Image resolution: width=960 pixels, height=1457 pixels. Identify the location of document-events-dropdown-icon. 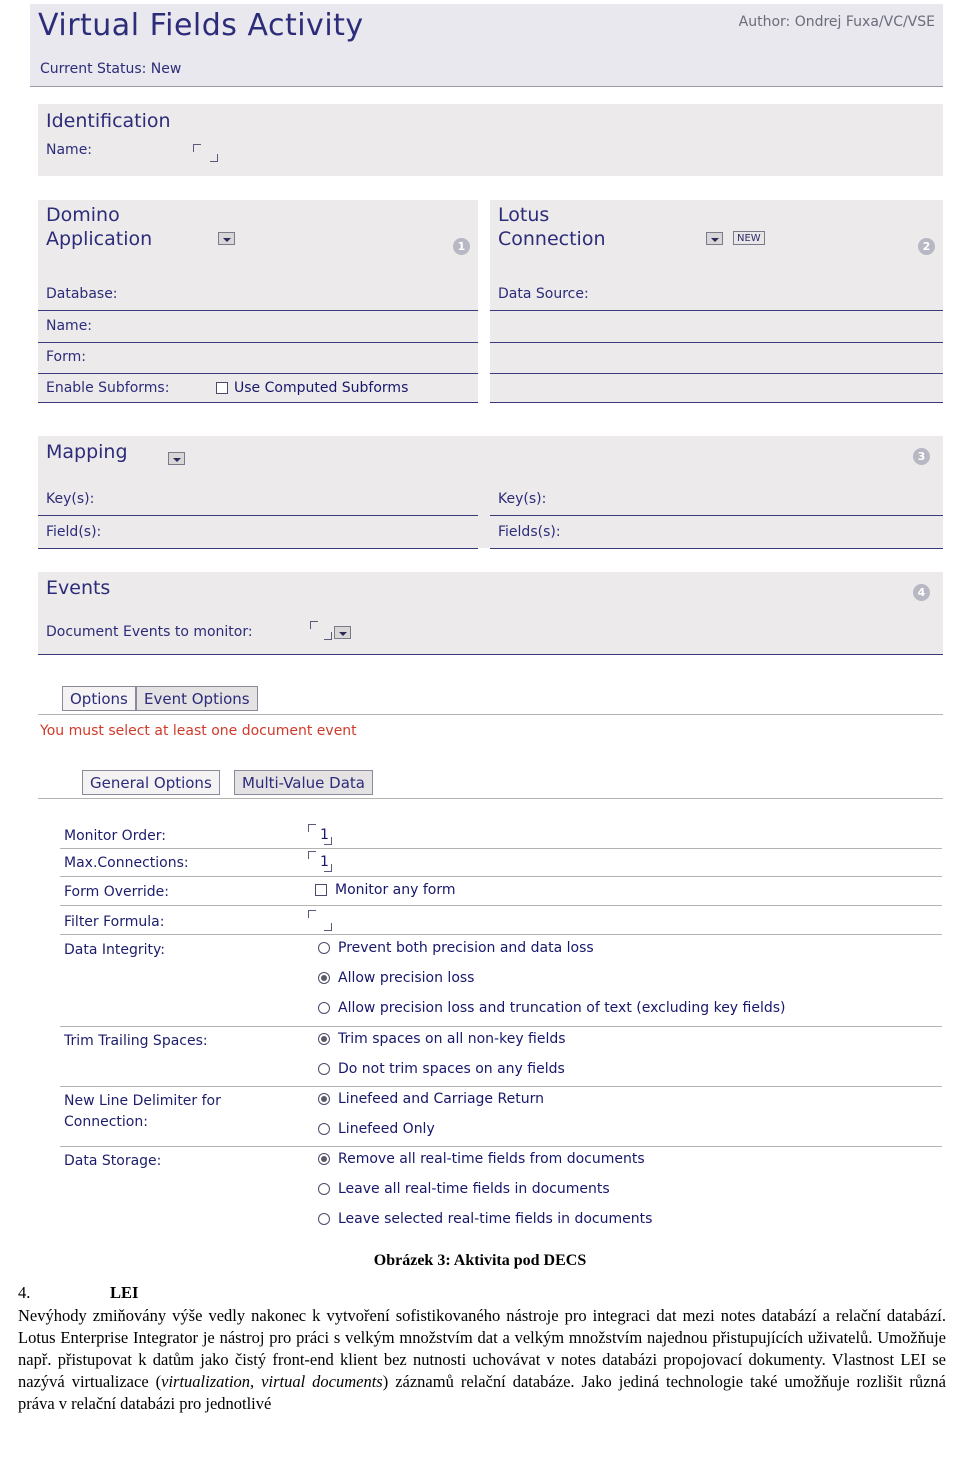
(342, 632).